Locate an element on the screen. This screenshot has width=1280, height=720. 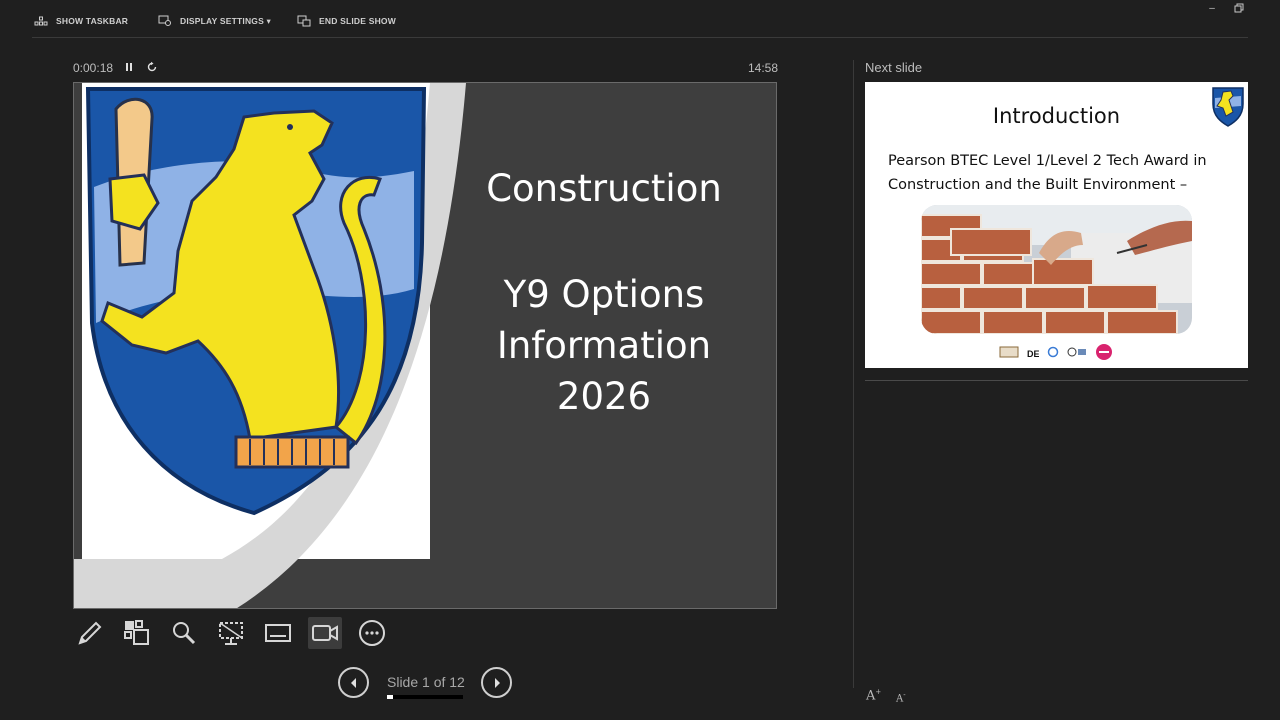
end-slide-show-label: END SLIDE SHOW is located at coordinates (357, 21).